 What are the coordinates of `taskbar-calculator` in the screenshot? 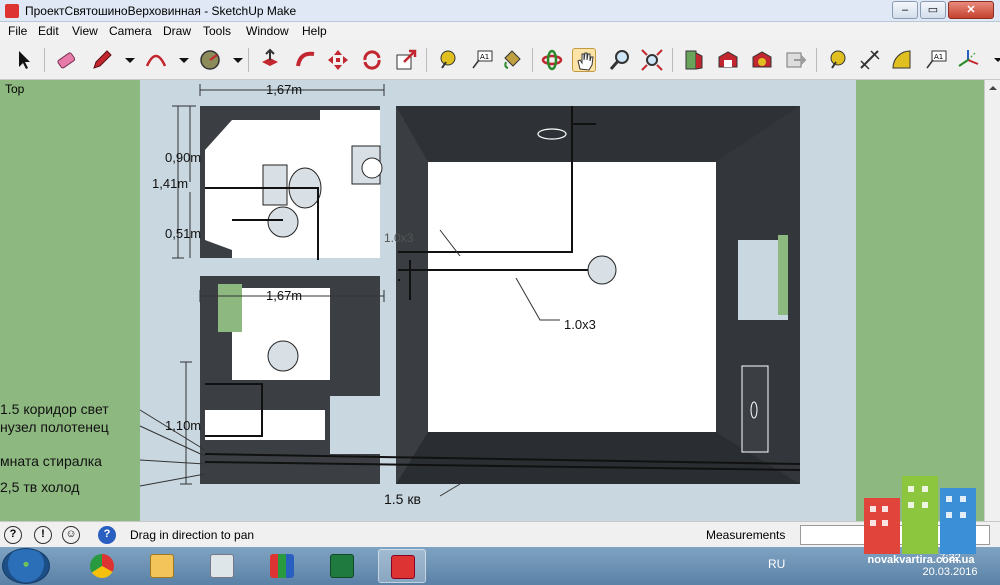 It's located at (222, 566).